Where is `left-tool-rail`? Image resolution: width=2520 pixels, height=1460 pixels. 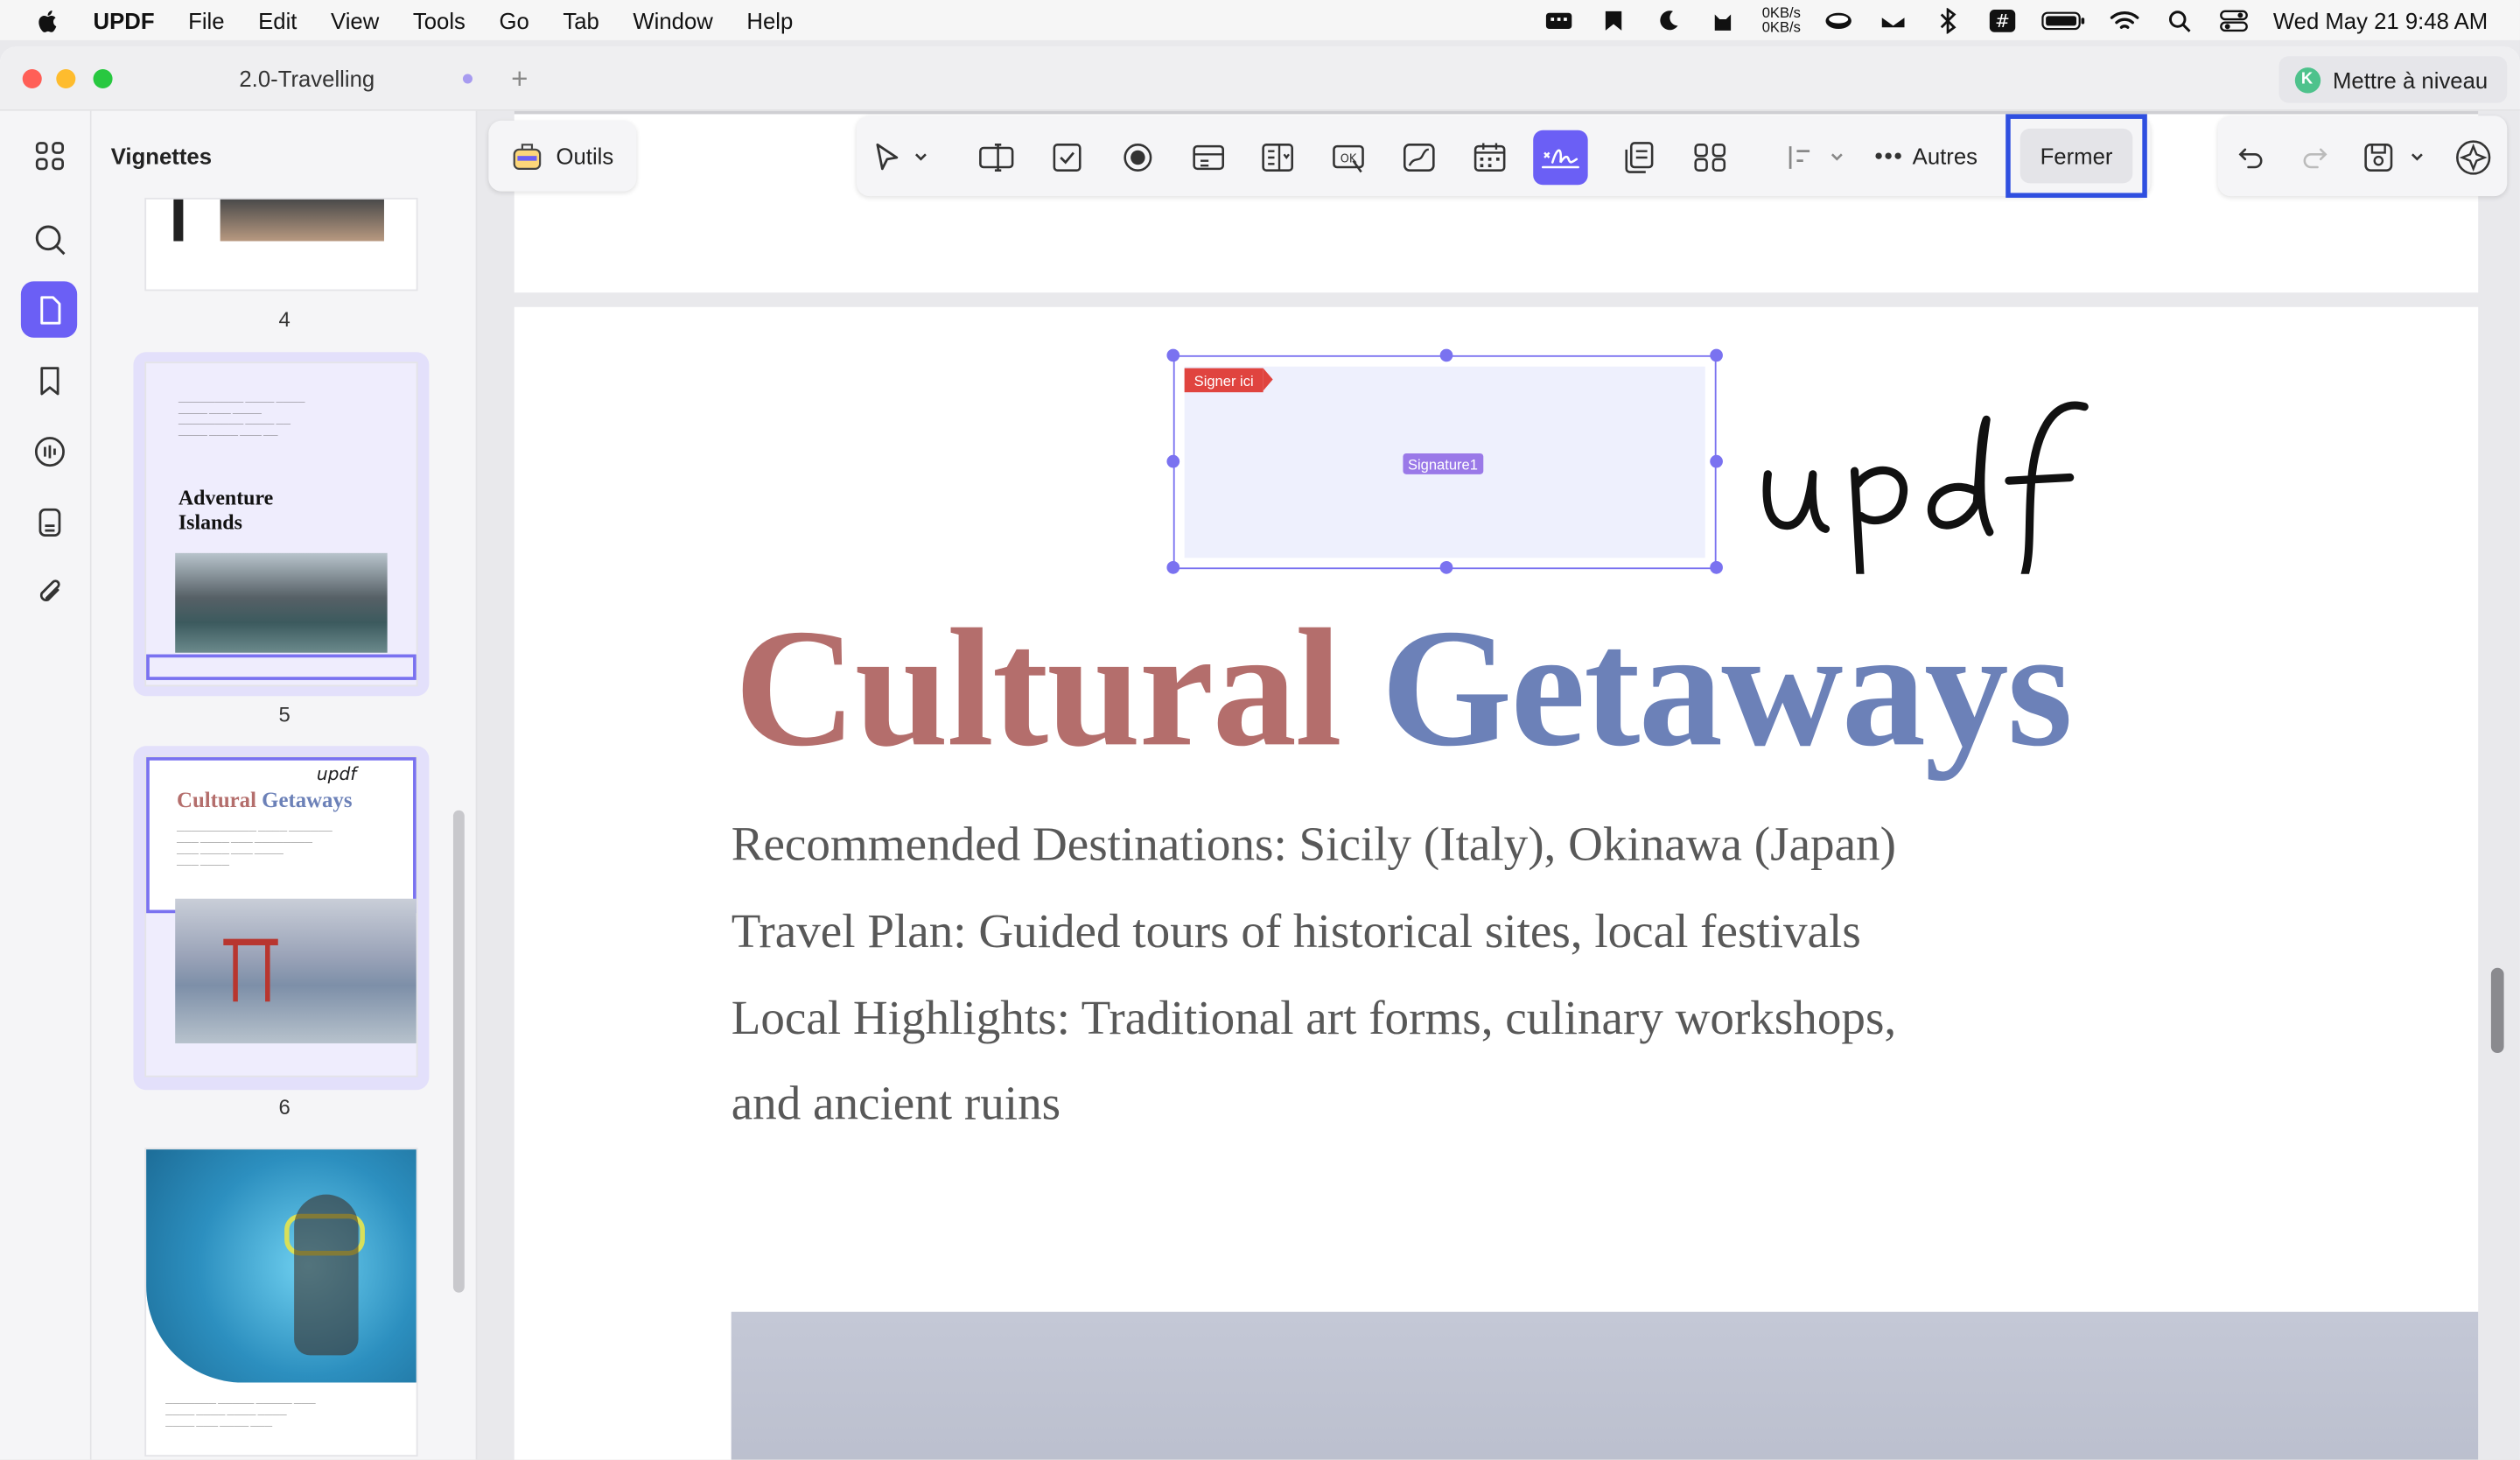 left-tool-rail is located at coordinates (46, 785).